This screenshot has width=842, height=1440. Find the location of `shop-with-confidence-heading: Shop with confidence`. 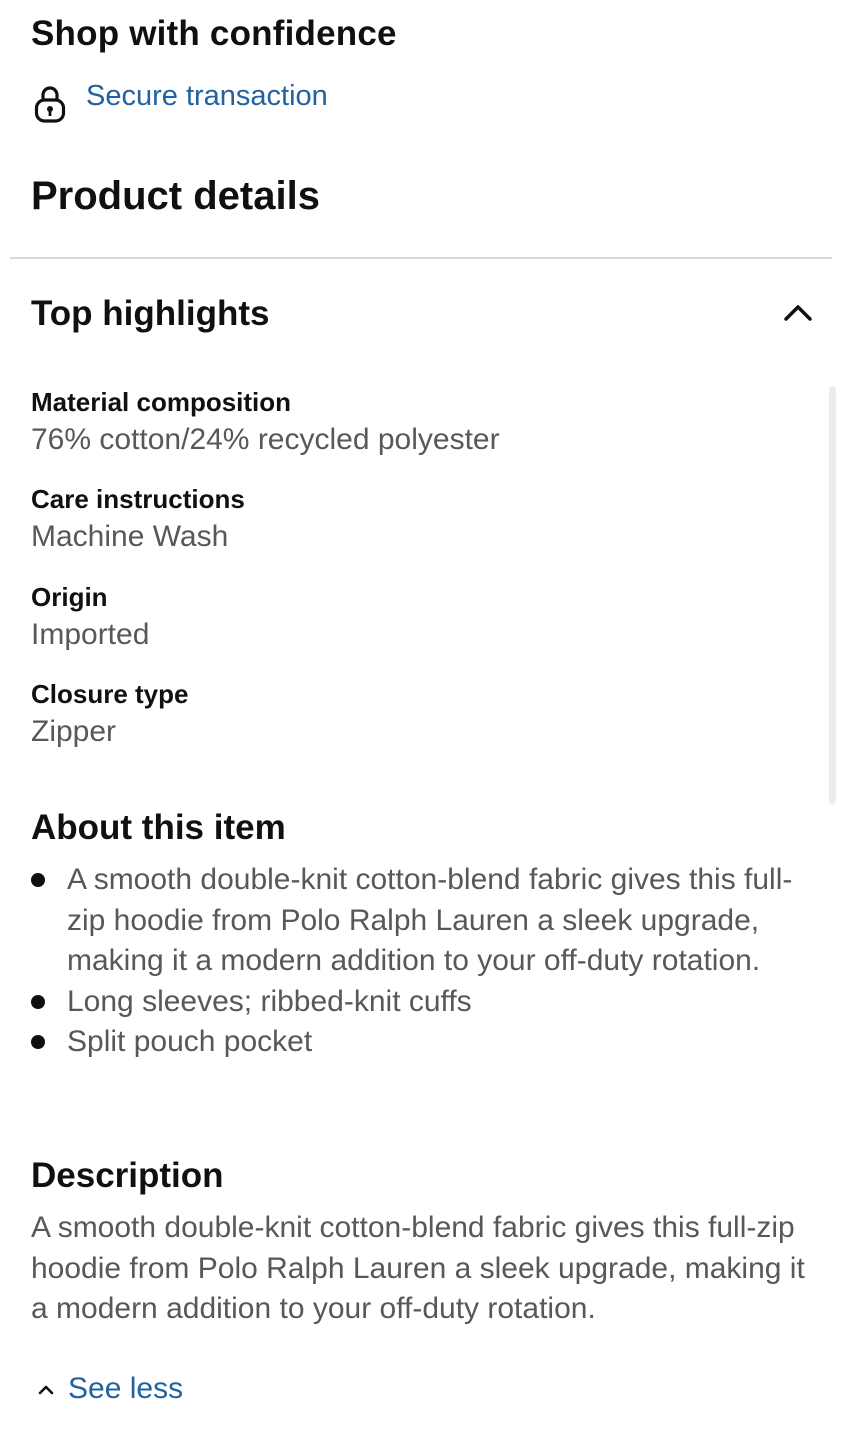

shop-with-confidence-heading: Shop with confidence is located at coordinates (214, 33).